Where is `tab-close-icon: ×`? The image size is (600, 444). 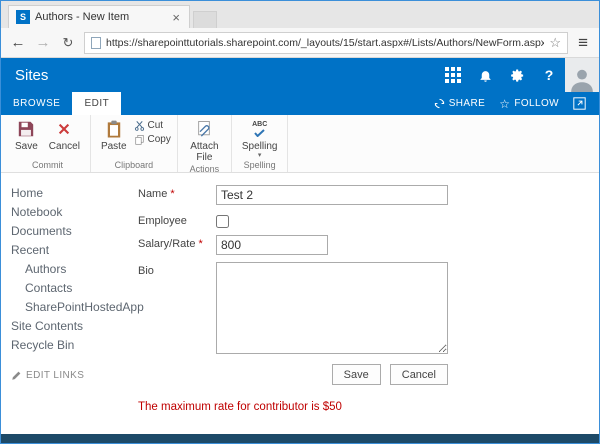
tab-close-icon: × is located at coordinates (176, 17).